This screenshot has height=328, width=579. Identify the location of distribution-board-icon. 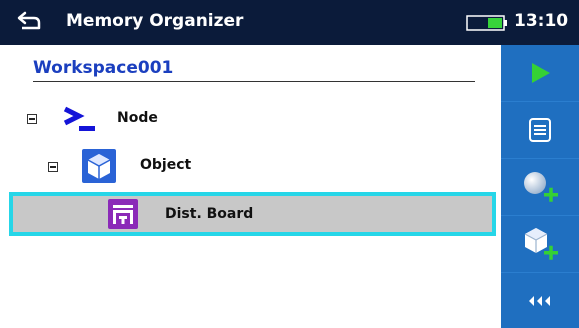
(123, 214).